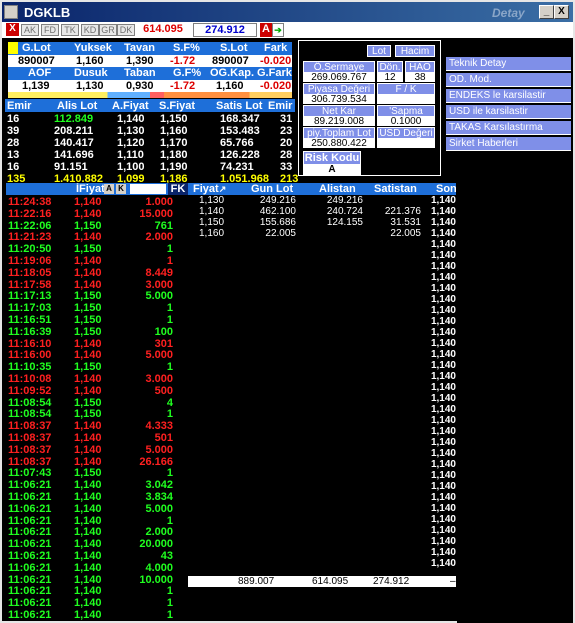 The height and width of the screenshot is (623, 575). I want to click on trade-row: 11:06:21 1,140 3.042, so click(98, 485).